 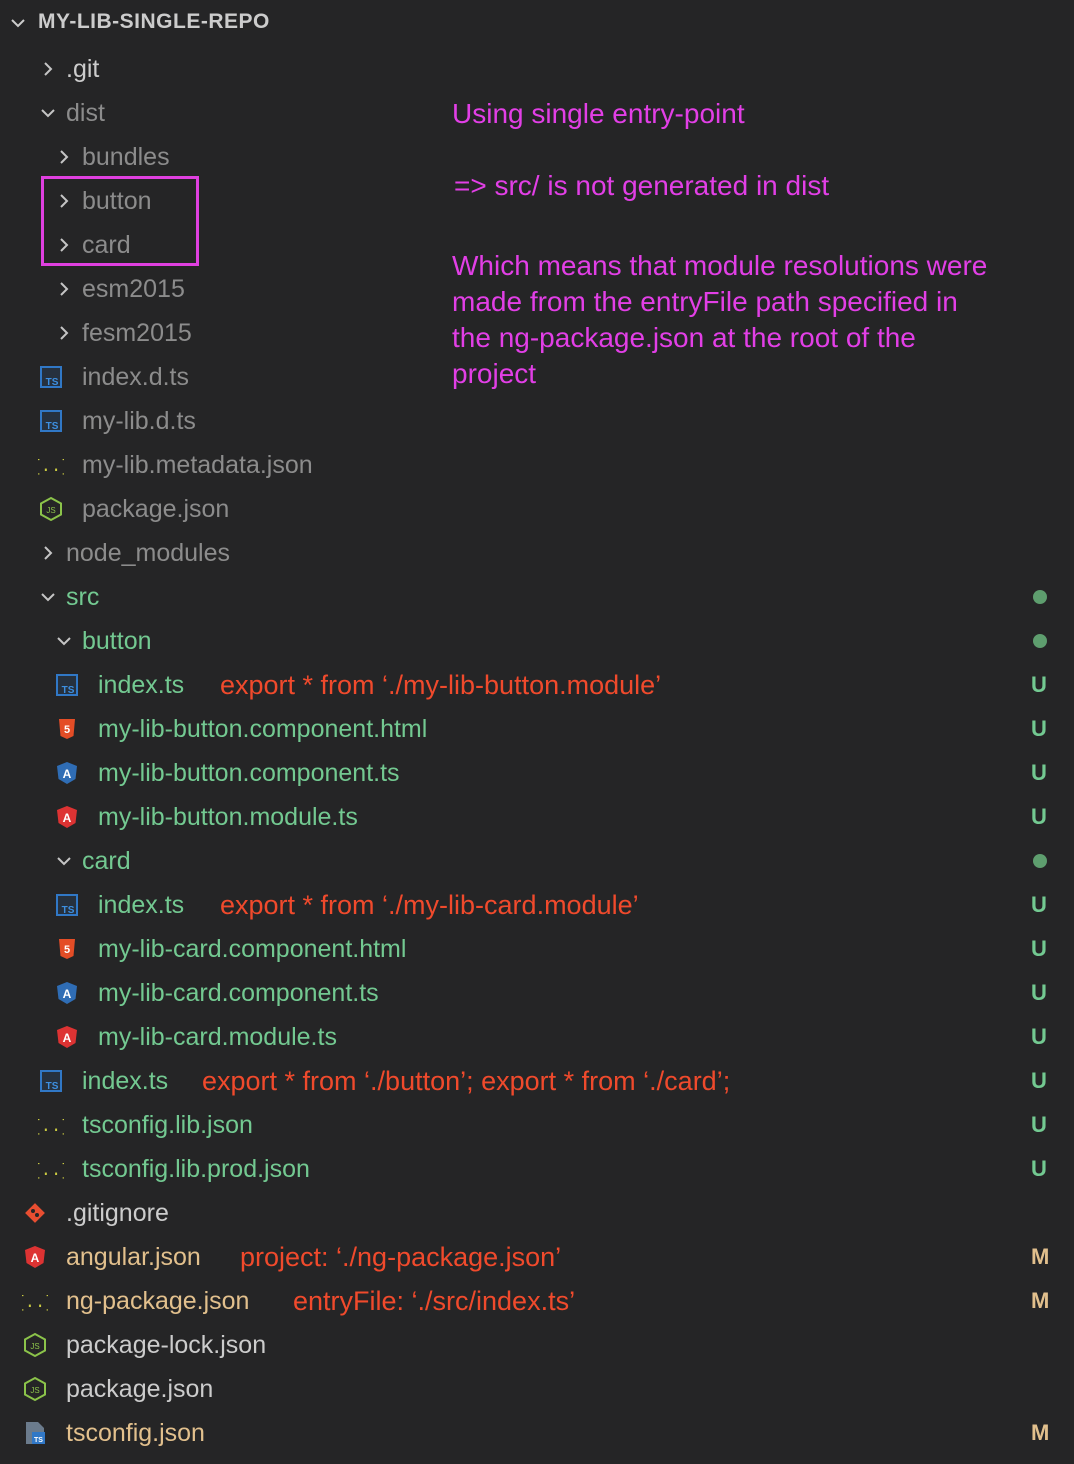 What do you see at coordinates (537, 817) in the screenshot?
I see `file-my-lib-button-module-ts: Amy-lib-button.module.ts U` at bounding box center [537, 817].